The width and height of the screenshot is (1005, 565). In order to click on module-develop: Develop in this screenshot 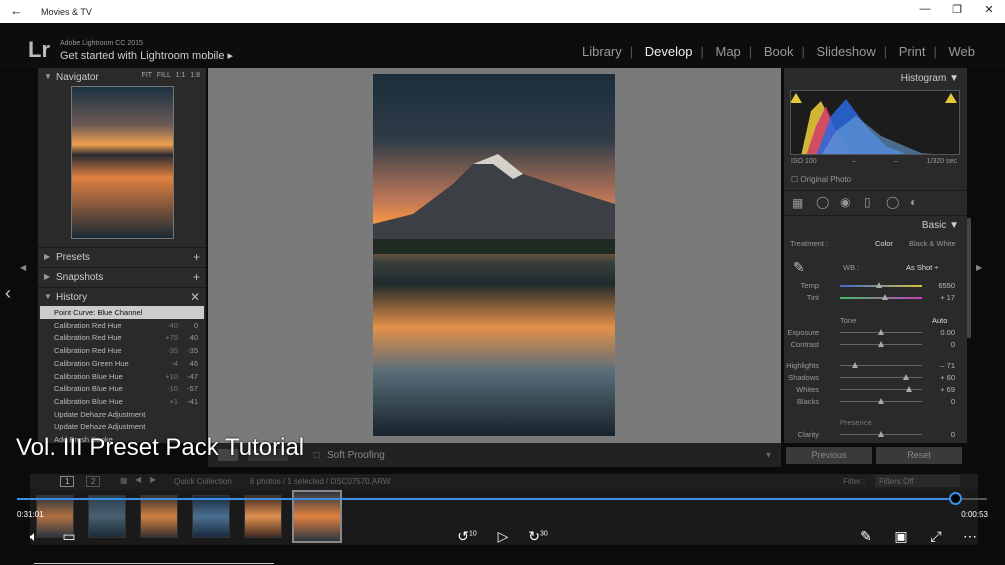, I will do `click(668, 51)`.